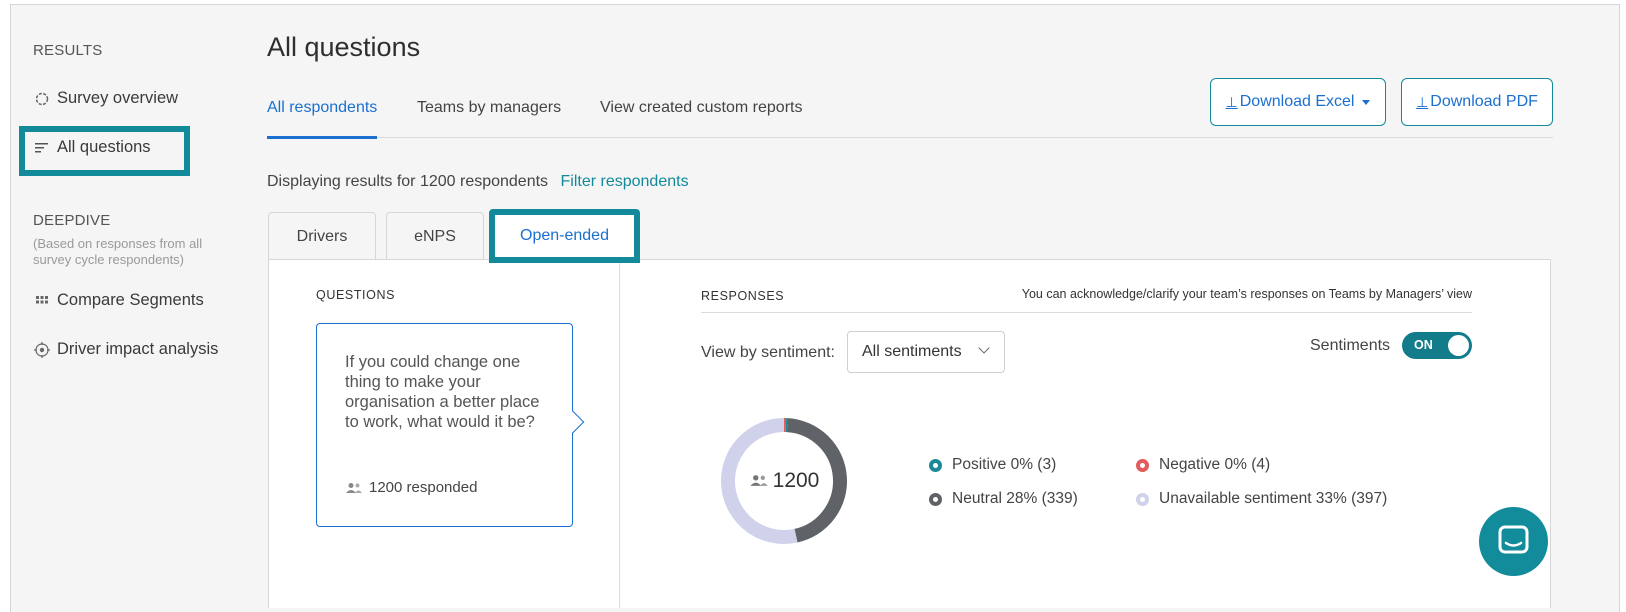 This screenshot has width=1626, height=612. I want to click on toggle-knob, so click(1458, 345).